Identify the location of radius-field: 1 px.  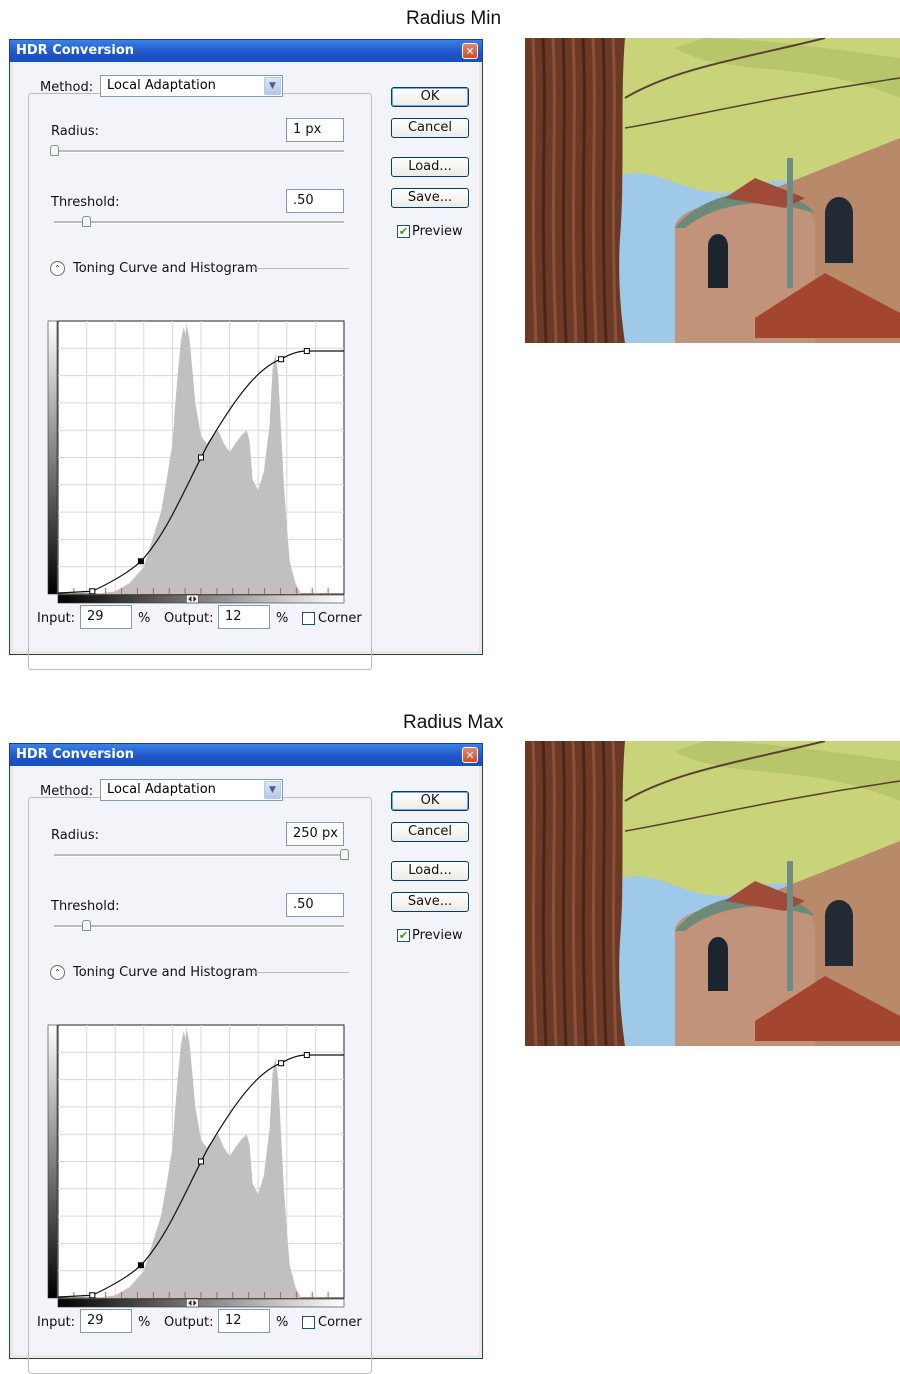
(315, 130).